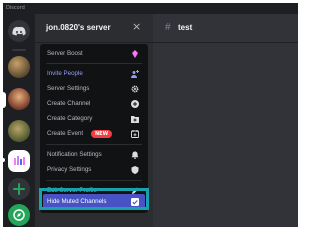  I want to click on menu-item-create-category: Create Category, so click(94, 119).